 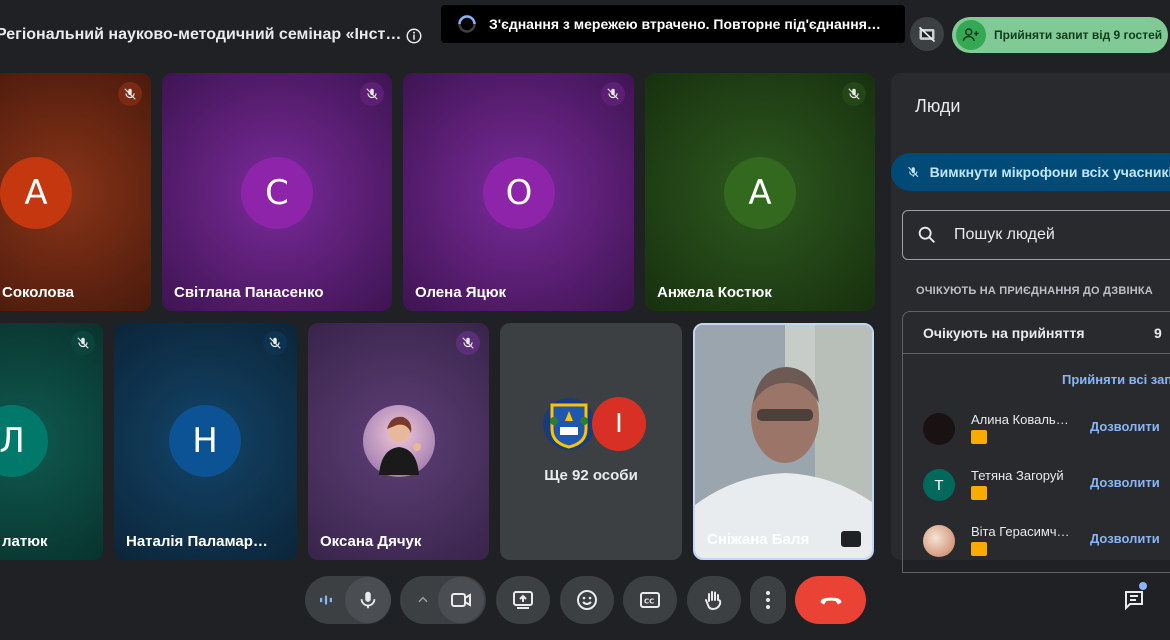 I want to click on admit-all-button: Прийняти всі запити, so click(x=1116, y=379).